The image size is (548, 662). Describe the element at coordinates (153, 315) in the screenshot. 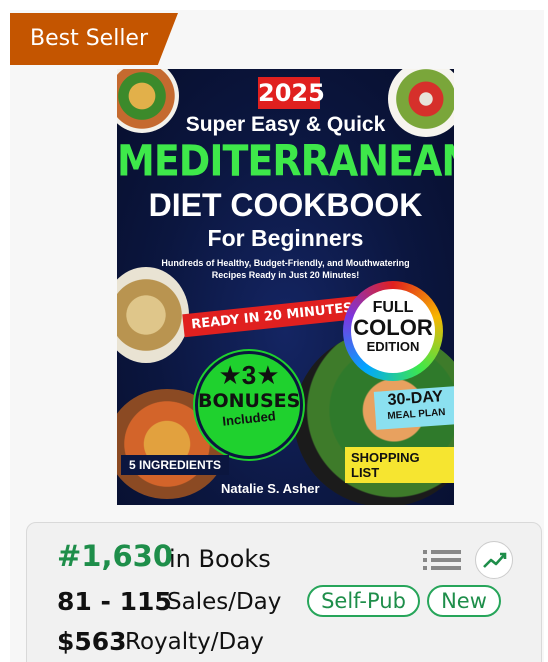

I see `pasta-plate-image` at that location.